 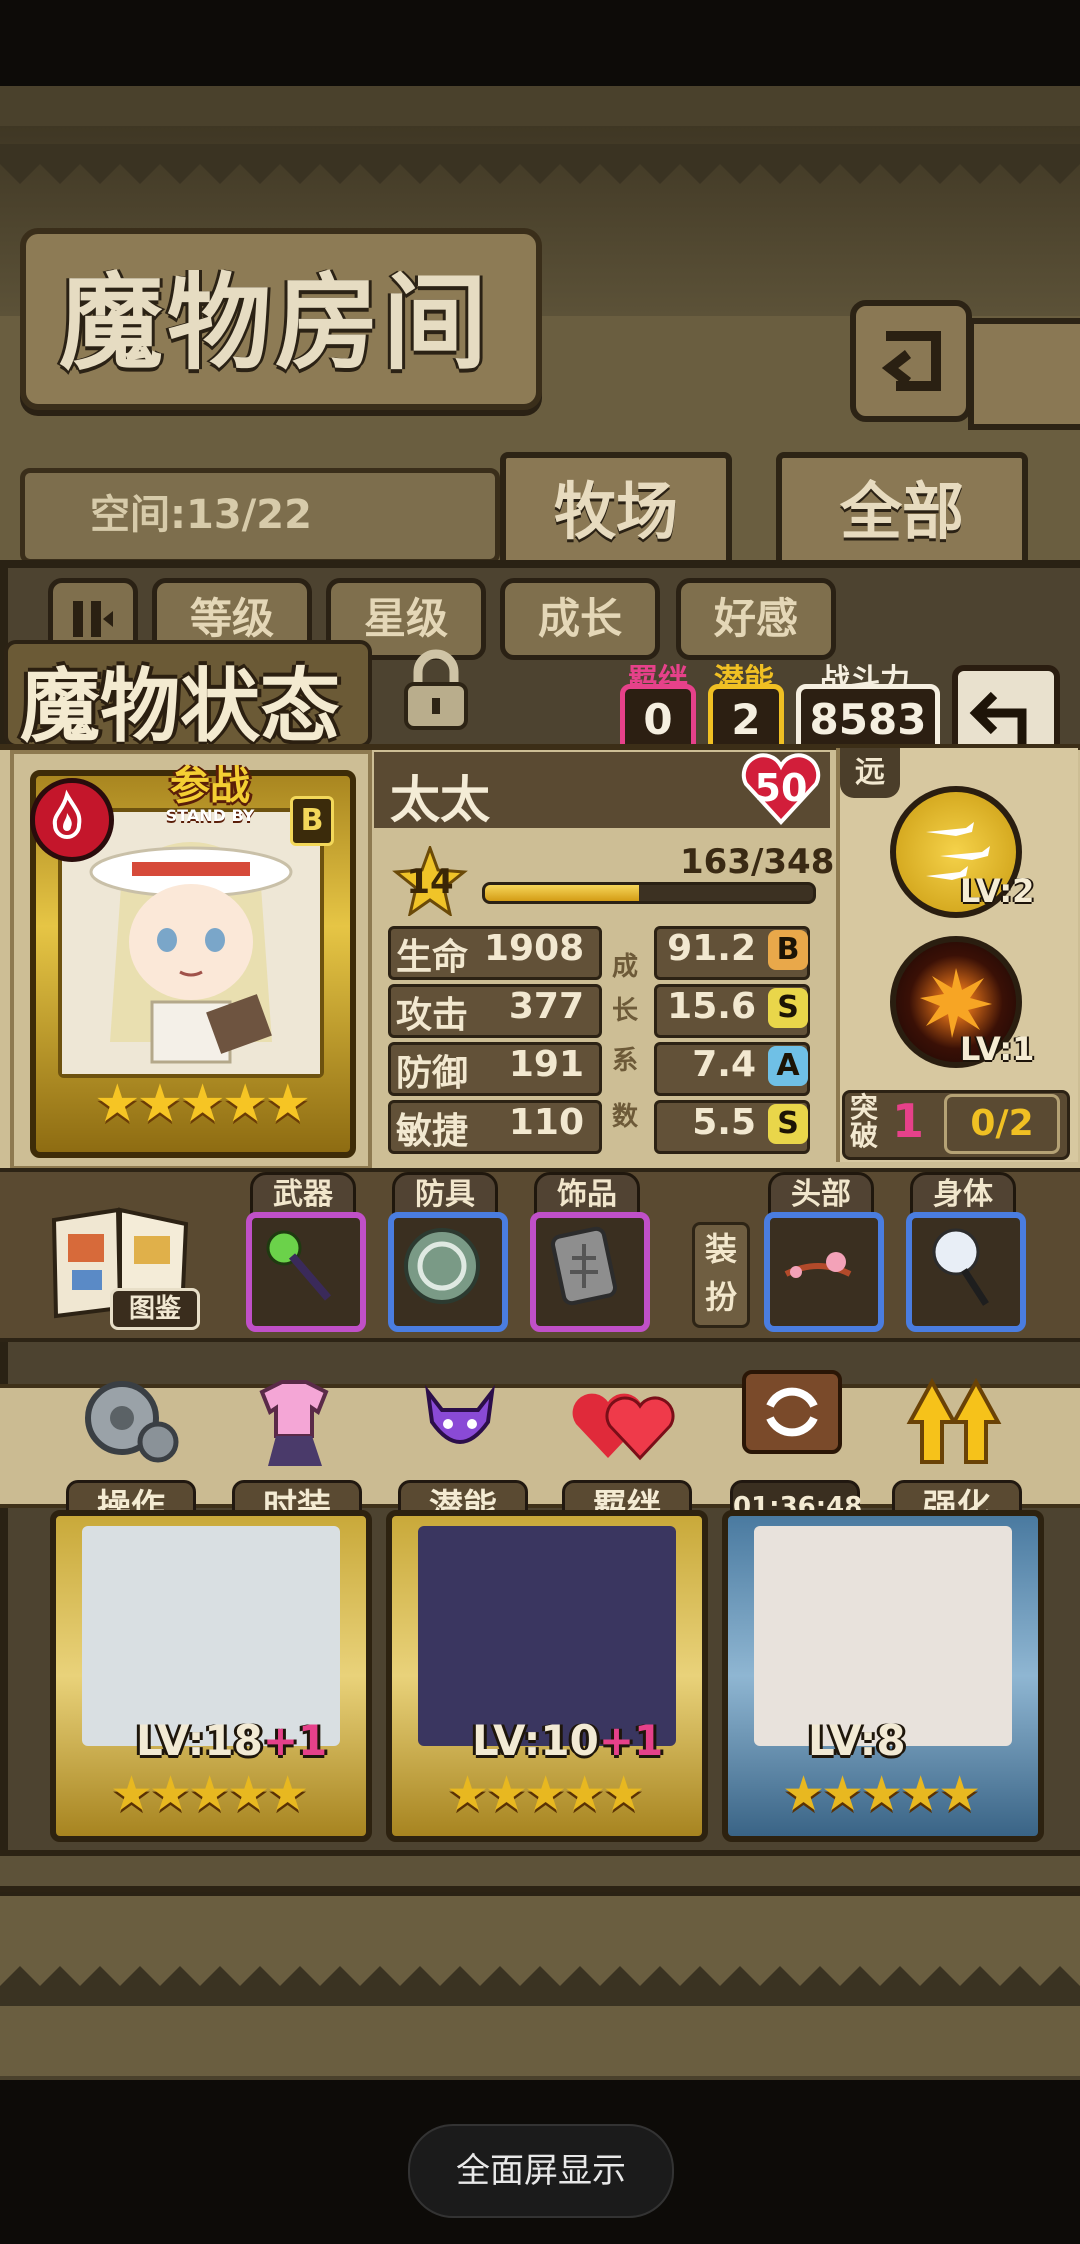 What do you see at coordinates (274, 323) in the screenshot?
I see `page-title: 魔物房间` at bounding box center [274, 323].